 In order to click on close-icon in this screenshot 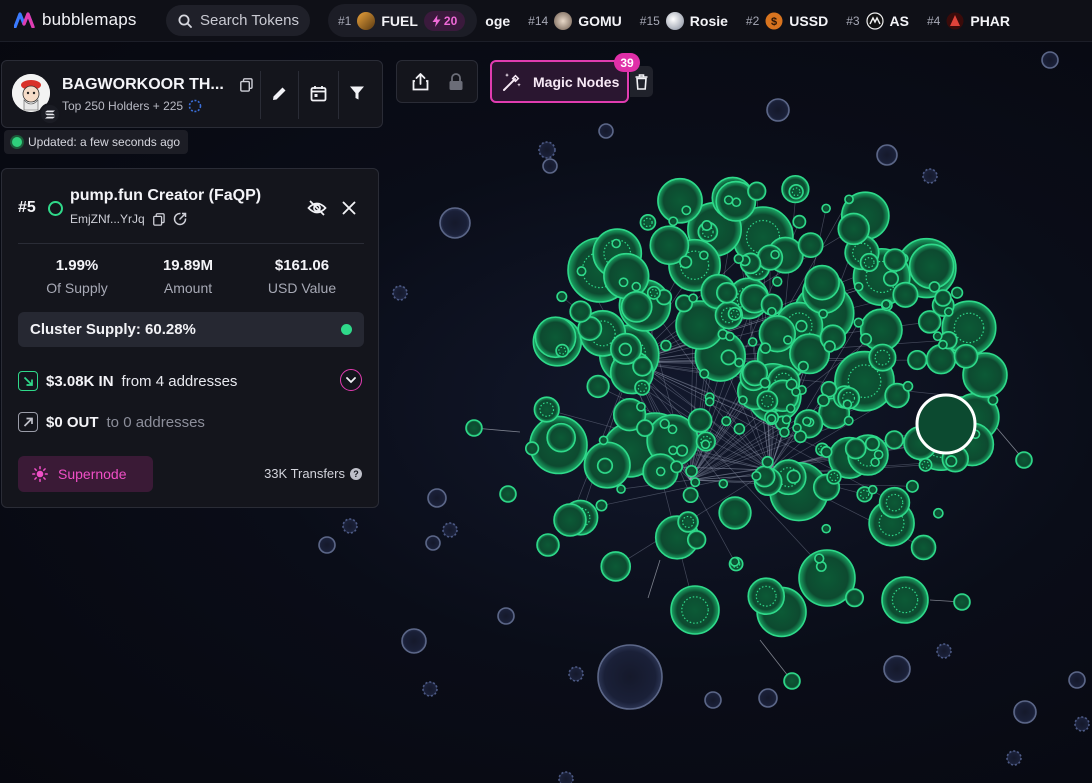, I will do `click(349, 208)`.